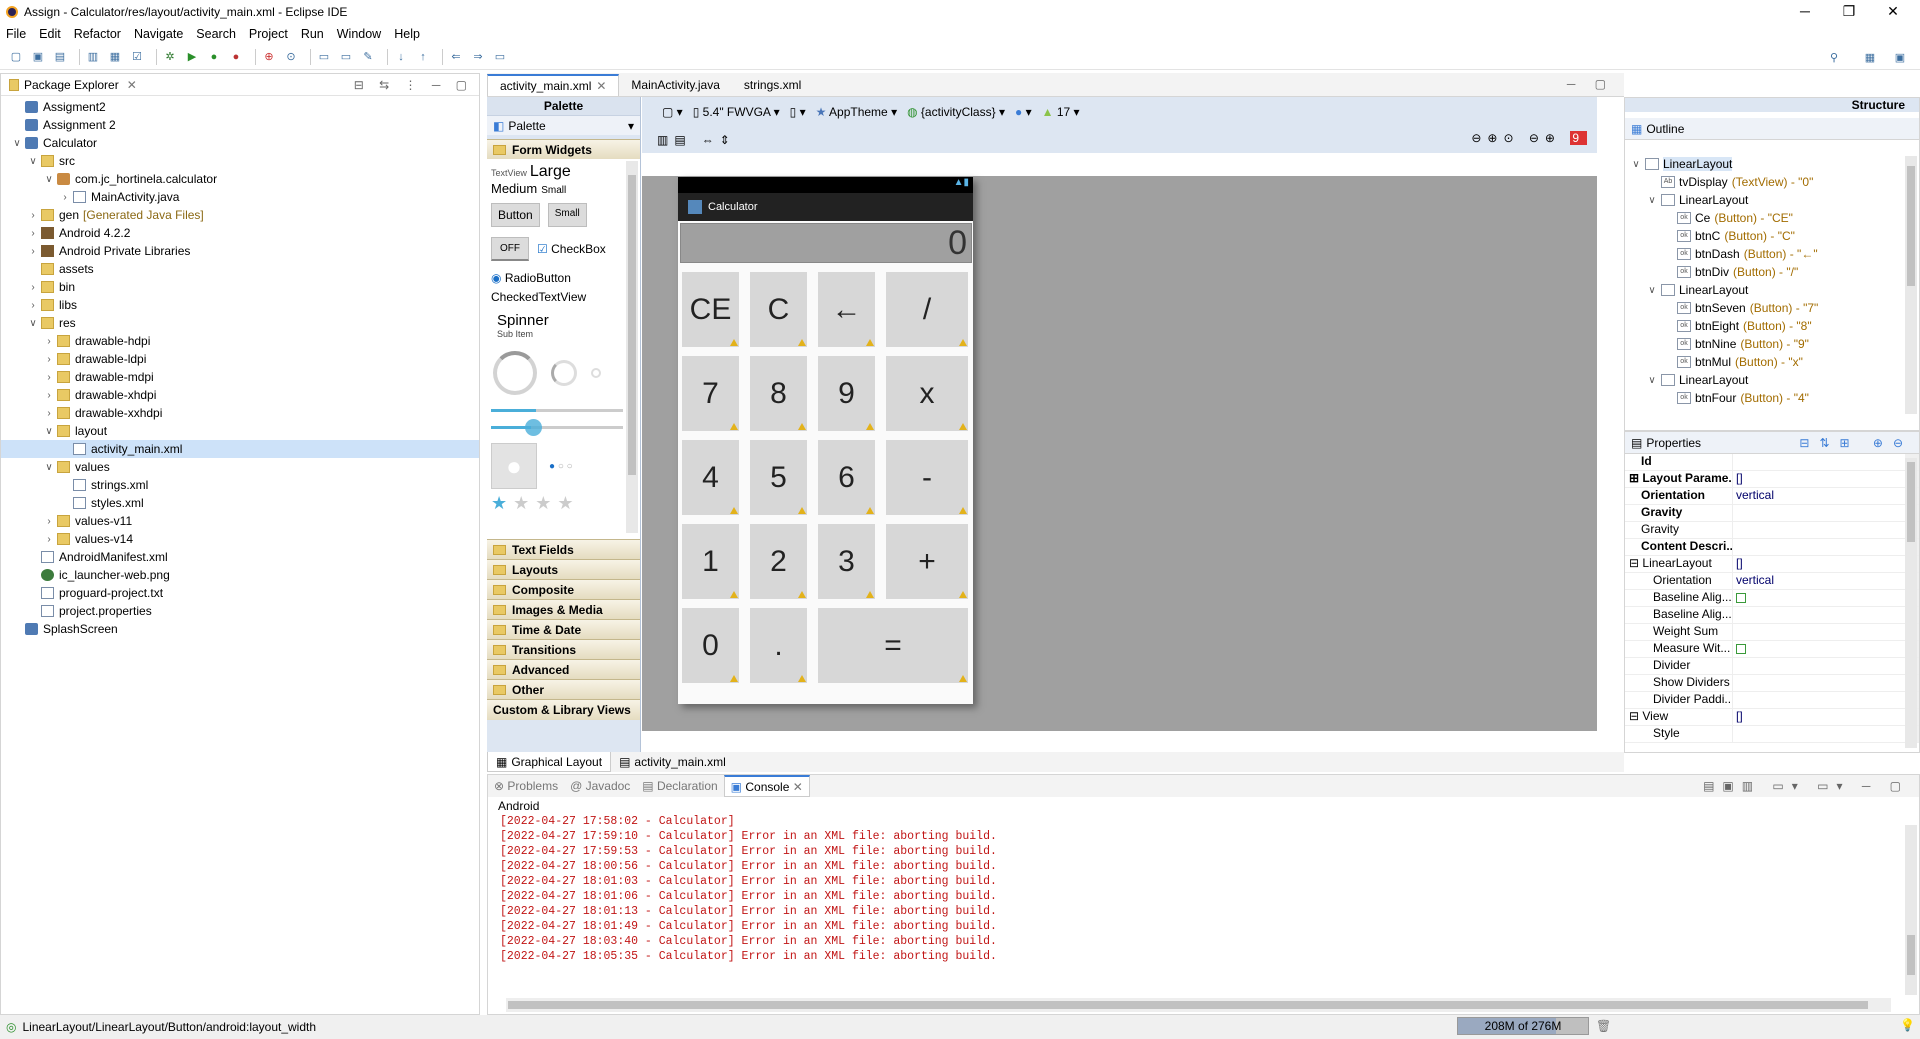 This screenshot has height=1039, width=1920. I want to click on open-task-icon: ▭, so click(346, 57).